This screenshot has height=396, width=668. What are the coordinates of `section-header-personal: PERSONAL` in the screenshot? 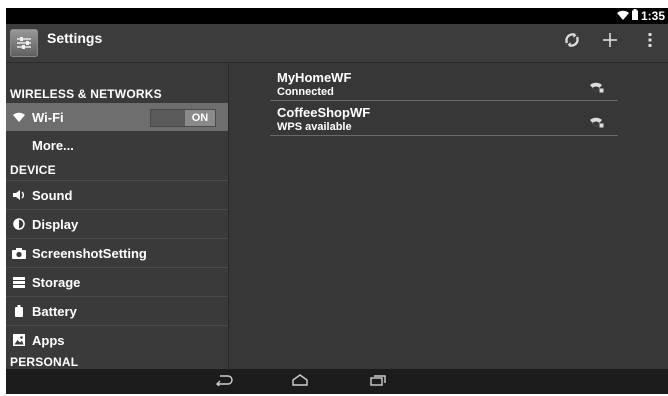 It's located at (44, 362).